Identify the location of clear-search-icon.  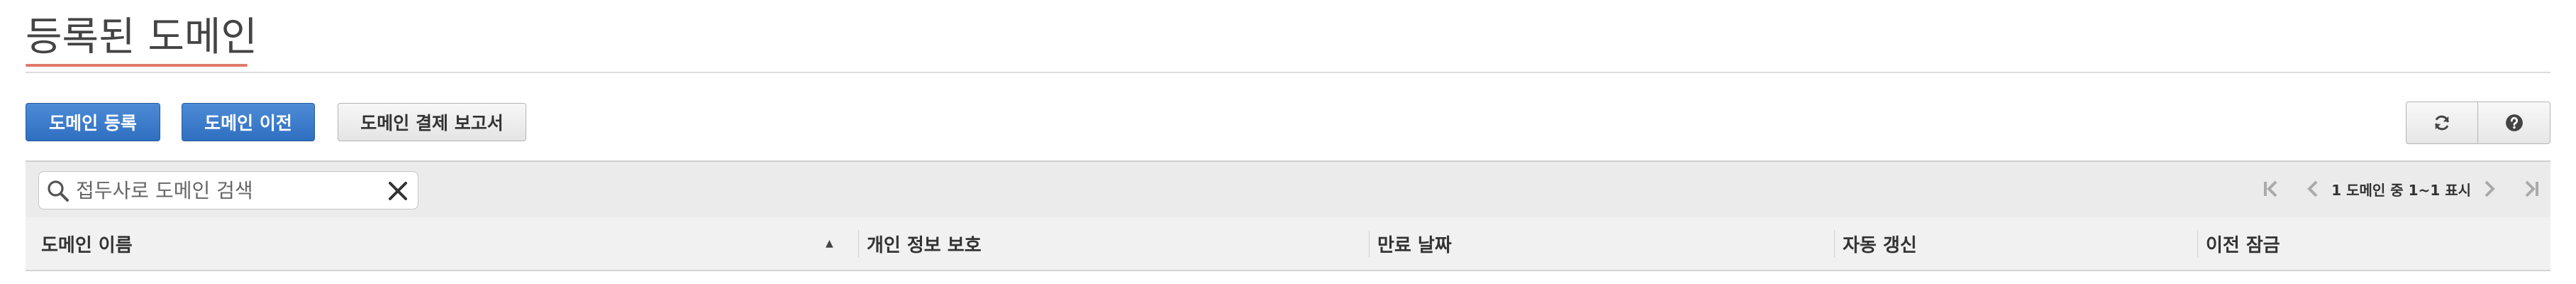
(398, 191).